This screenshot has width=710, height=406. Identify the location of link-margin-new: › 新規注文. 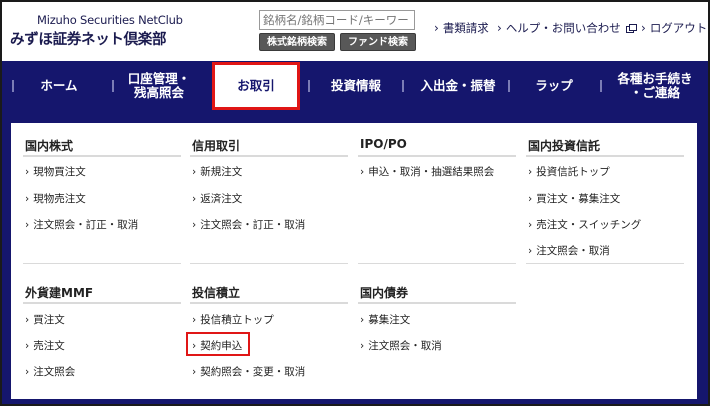
(217, 171).